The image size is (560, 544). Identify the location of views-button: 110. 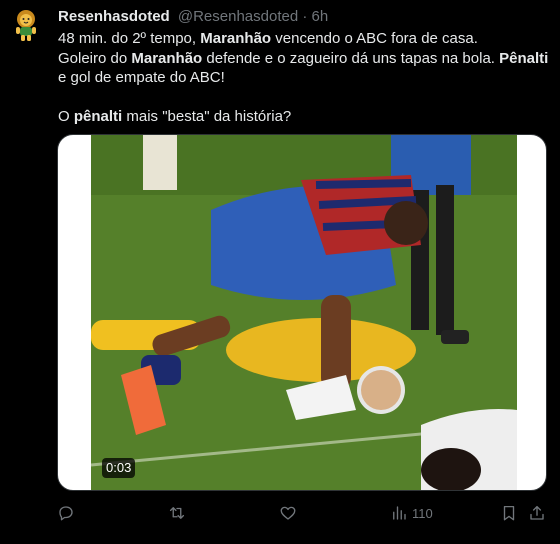
(411, 513).